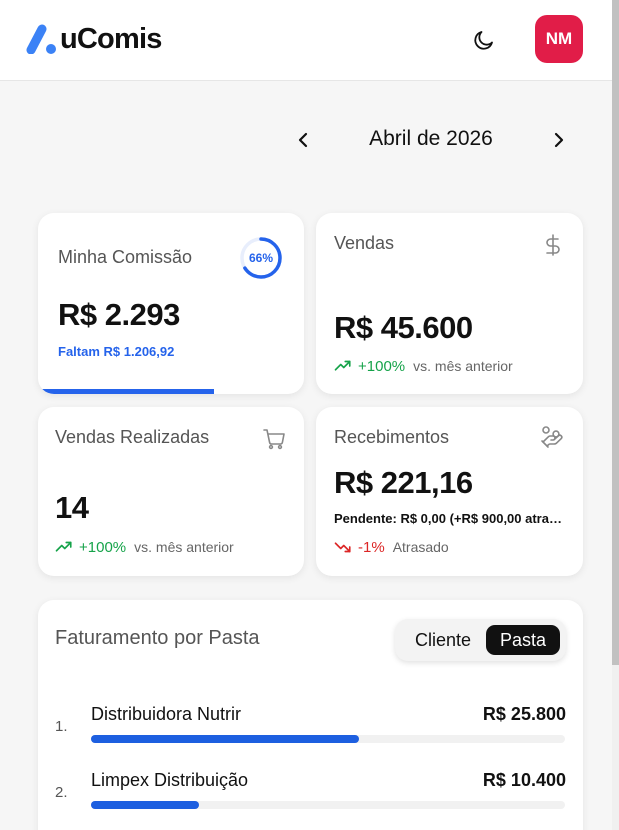 The height and width of the screenshot is (830, 619). I want to click on remaining-text: Faltam R$ 1.206,92, so click(116, 351).